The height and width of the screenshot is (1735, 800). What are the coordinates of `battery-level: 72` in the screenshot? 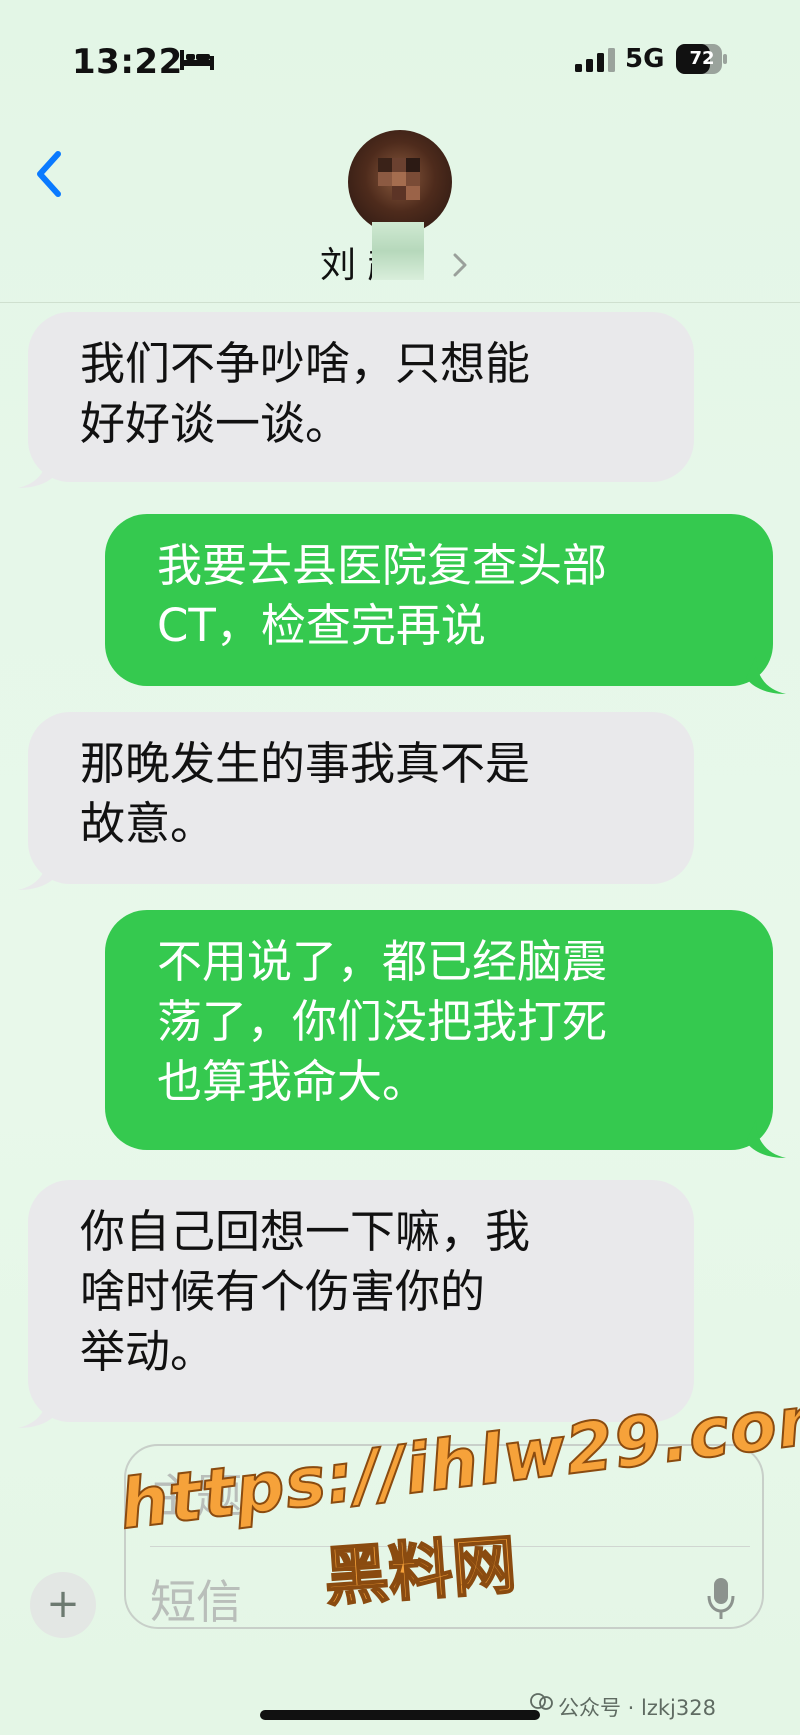 It's located at (702, 58).